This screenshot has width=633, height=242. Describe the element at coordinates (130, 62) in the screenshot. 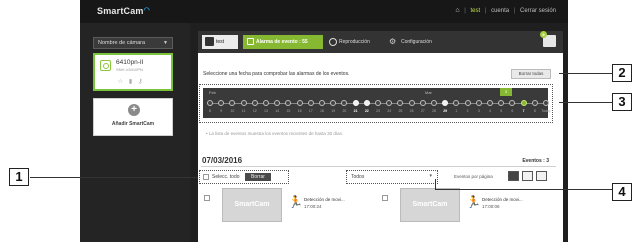

I see `camera-name: 6410pn-II` at that location.